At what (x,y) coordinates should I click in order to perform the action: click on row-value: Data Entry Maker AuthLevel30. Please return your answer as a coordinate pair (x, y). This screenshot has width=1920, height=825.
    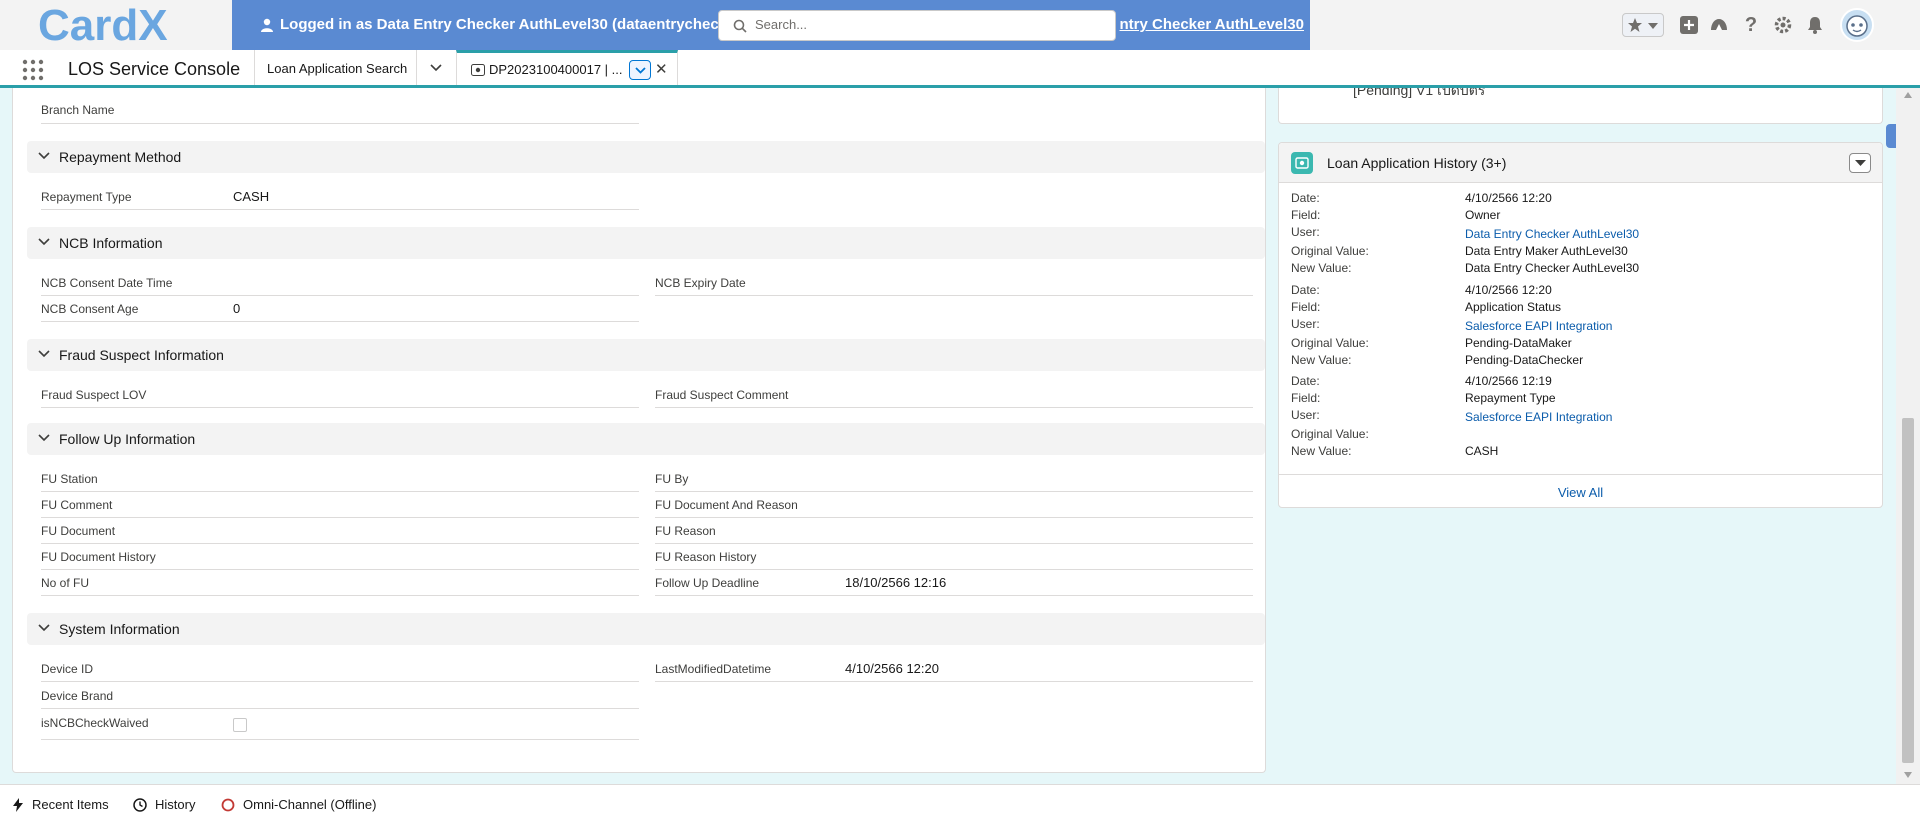
    Looking at the image, I should click on (1546, 251).